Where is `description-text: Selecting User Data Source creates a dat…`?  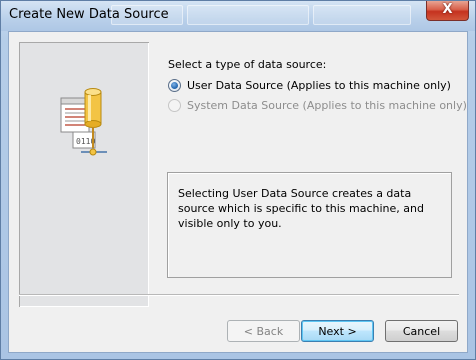 description-text: Selecting User Data Source creates a dat… is located at coordinates (301, 208).